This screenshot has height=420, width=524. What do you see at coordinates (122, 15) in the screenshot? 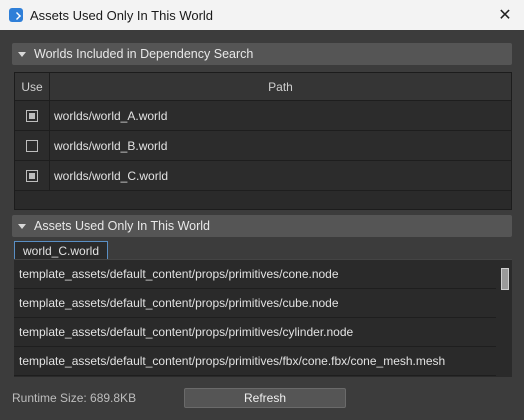
I see `window-title: Assets Used Only In This World` at bounding box center [122, 15].